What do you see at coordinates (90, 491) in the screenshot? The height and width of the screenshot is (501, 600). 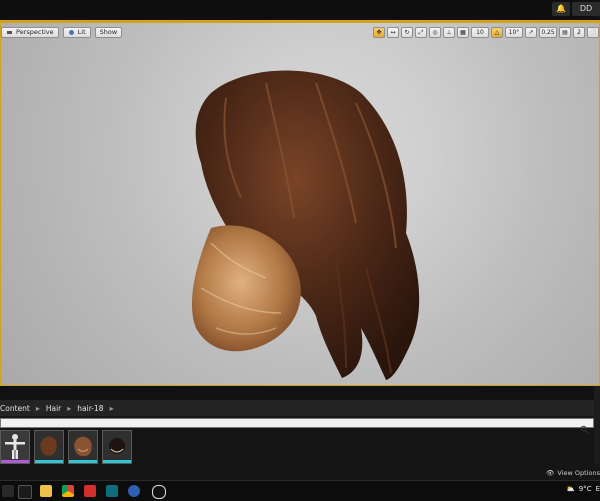 I see `opera-icon` at bounding box center [90, 491].